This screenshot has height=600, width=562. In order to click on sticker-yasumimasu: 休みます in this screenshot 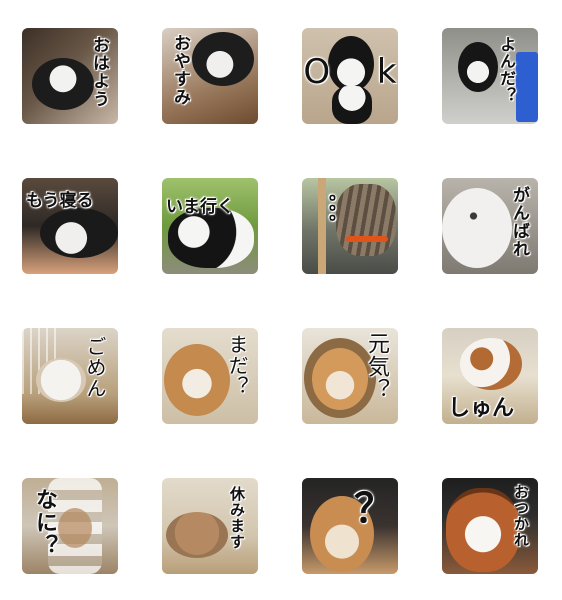, I will do `click(210, 526)`.